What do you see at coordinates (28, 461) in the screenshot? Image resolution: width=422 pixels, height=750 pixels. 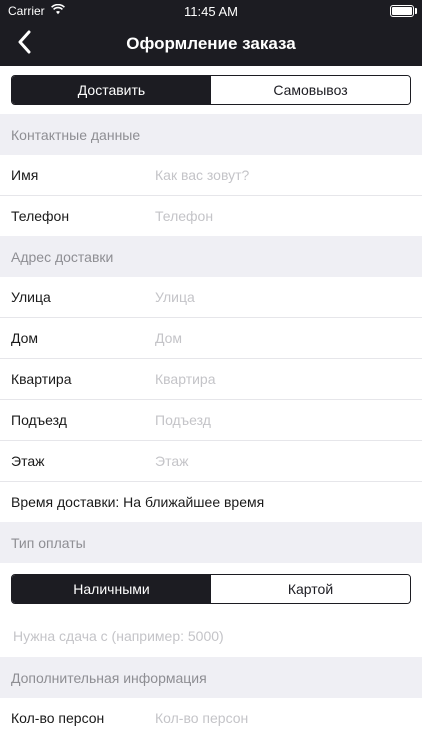 I see `floor-label: Этаж` at bounding box center [28, 461].